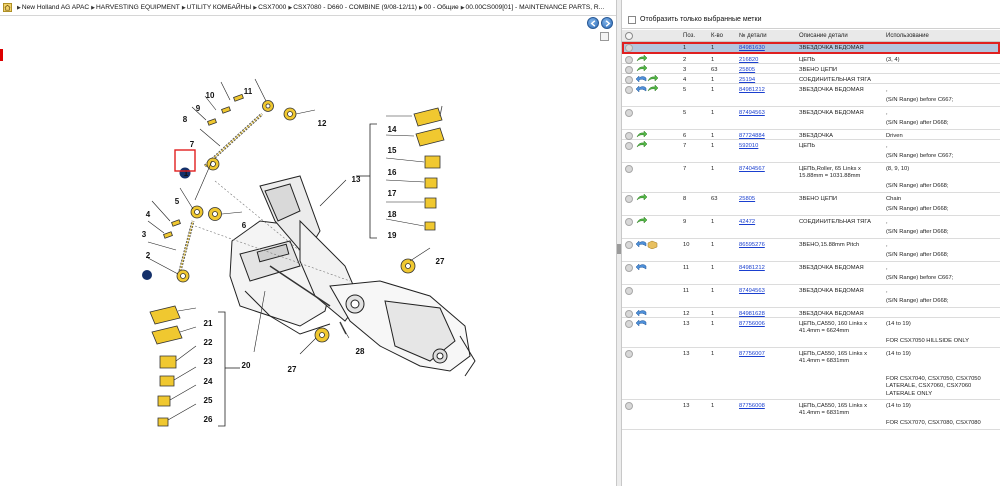  I want to click on back-button, so click(593, 23).